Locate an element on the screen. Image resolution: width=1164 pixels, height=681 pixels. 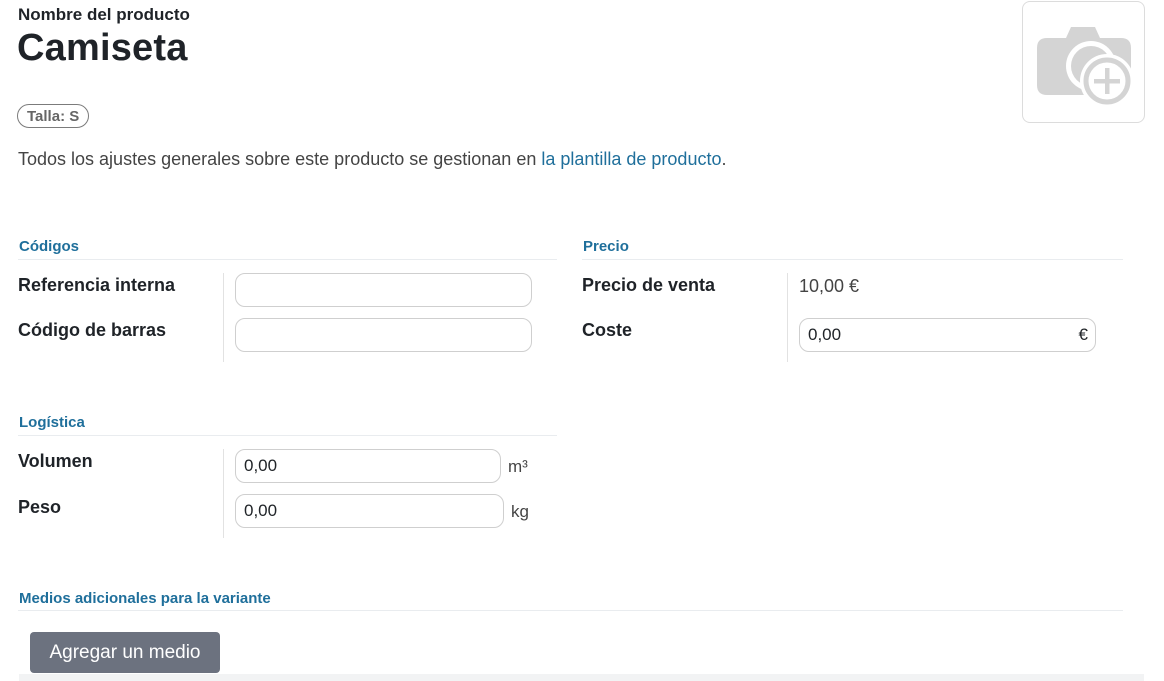
product-name-label: Nombre del producto is located at coordinates (104, 14).